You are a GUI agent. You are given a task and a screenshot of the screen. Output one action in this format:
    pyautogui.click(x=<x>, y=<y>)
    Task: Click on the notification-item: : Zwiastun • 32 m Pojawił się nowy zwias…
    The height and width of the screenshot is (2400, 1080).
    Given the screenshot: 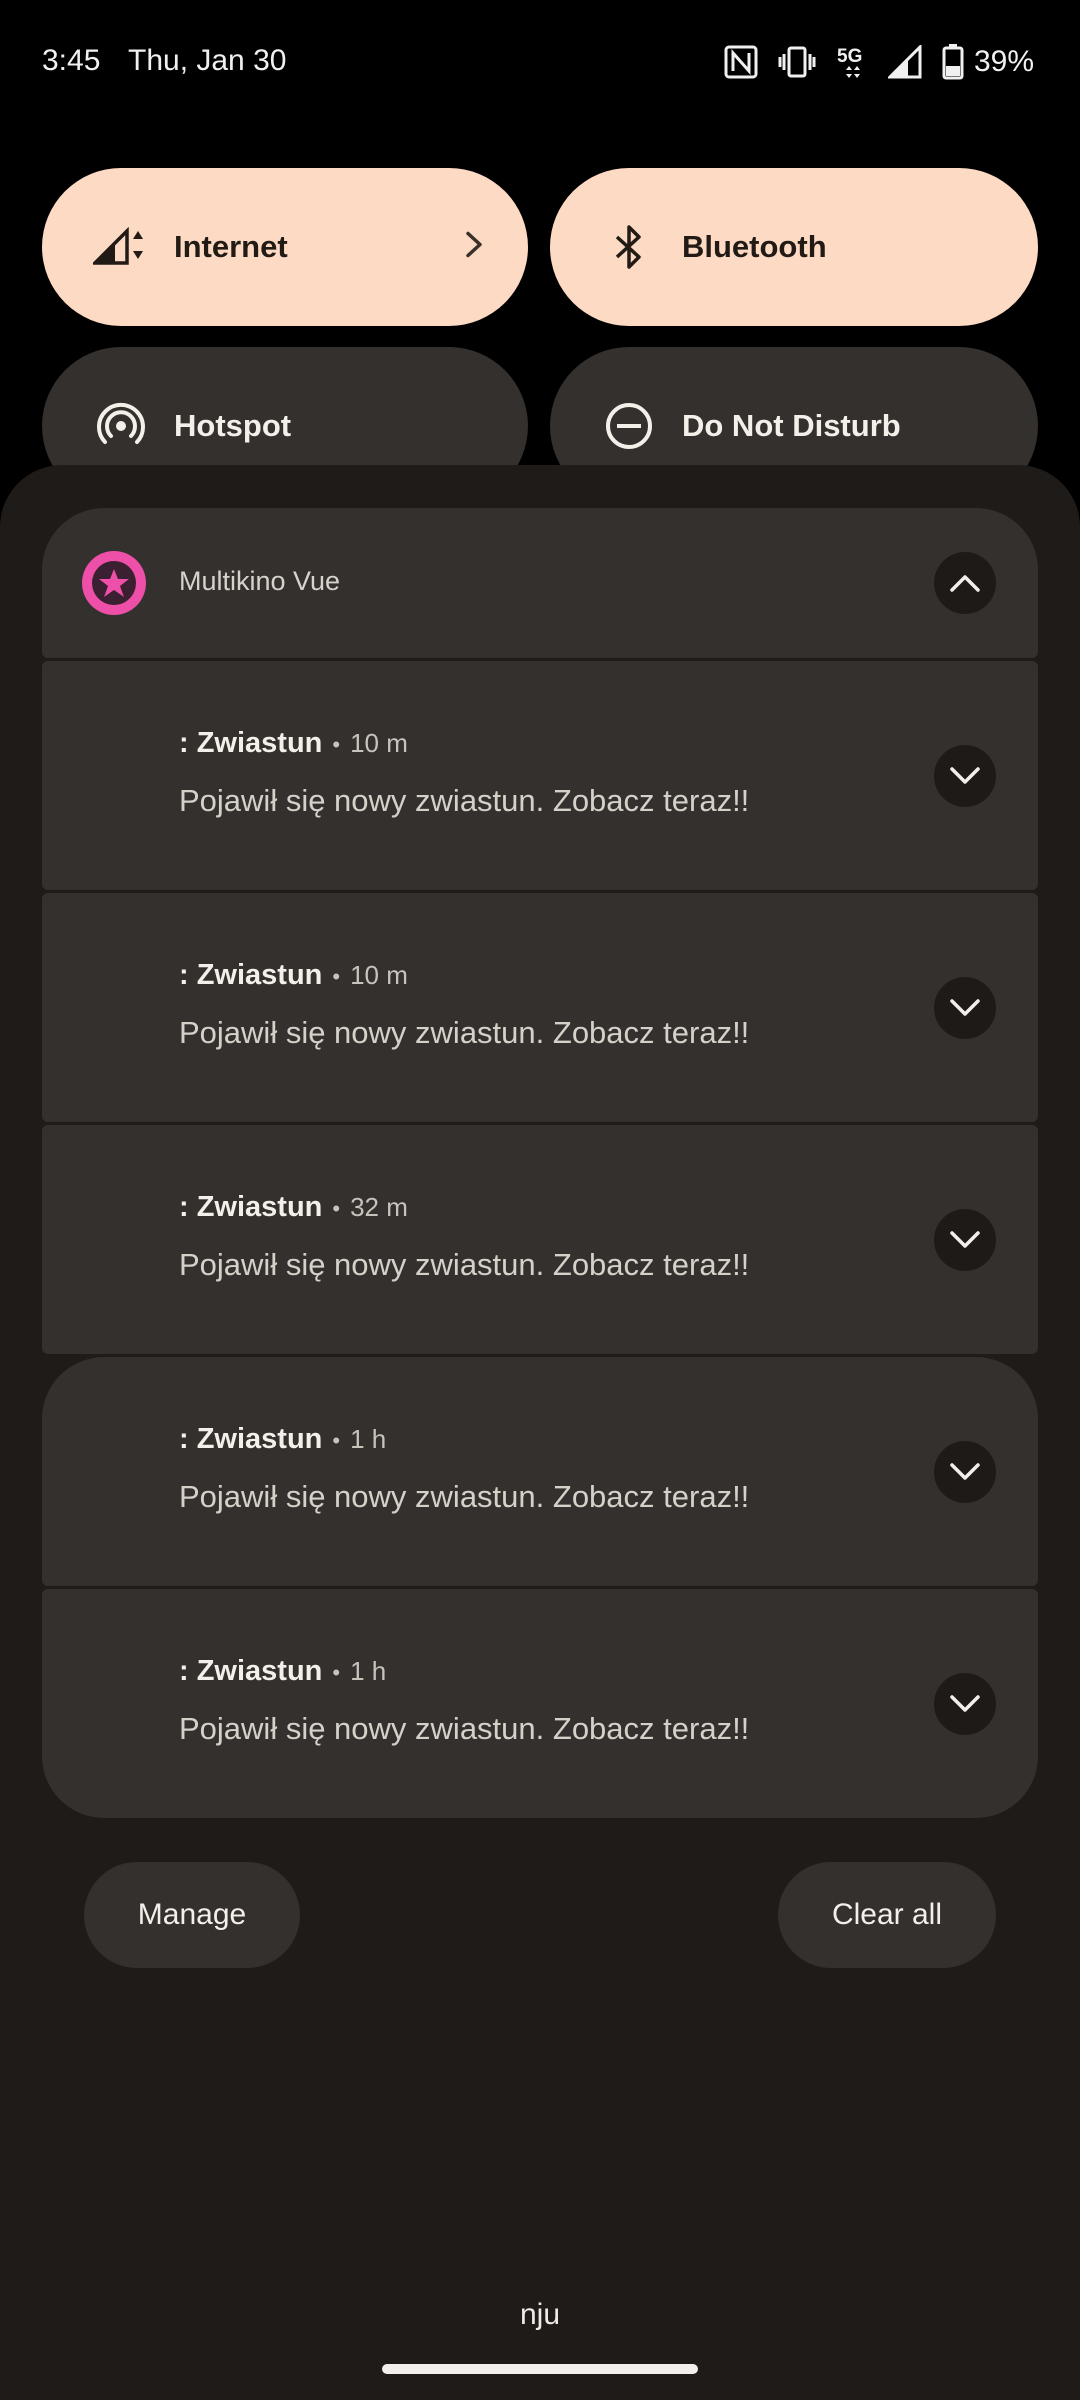 What is the action you would take?
    pyautogui.click(x=540, y=1239)
    